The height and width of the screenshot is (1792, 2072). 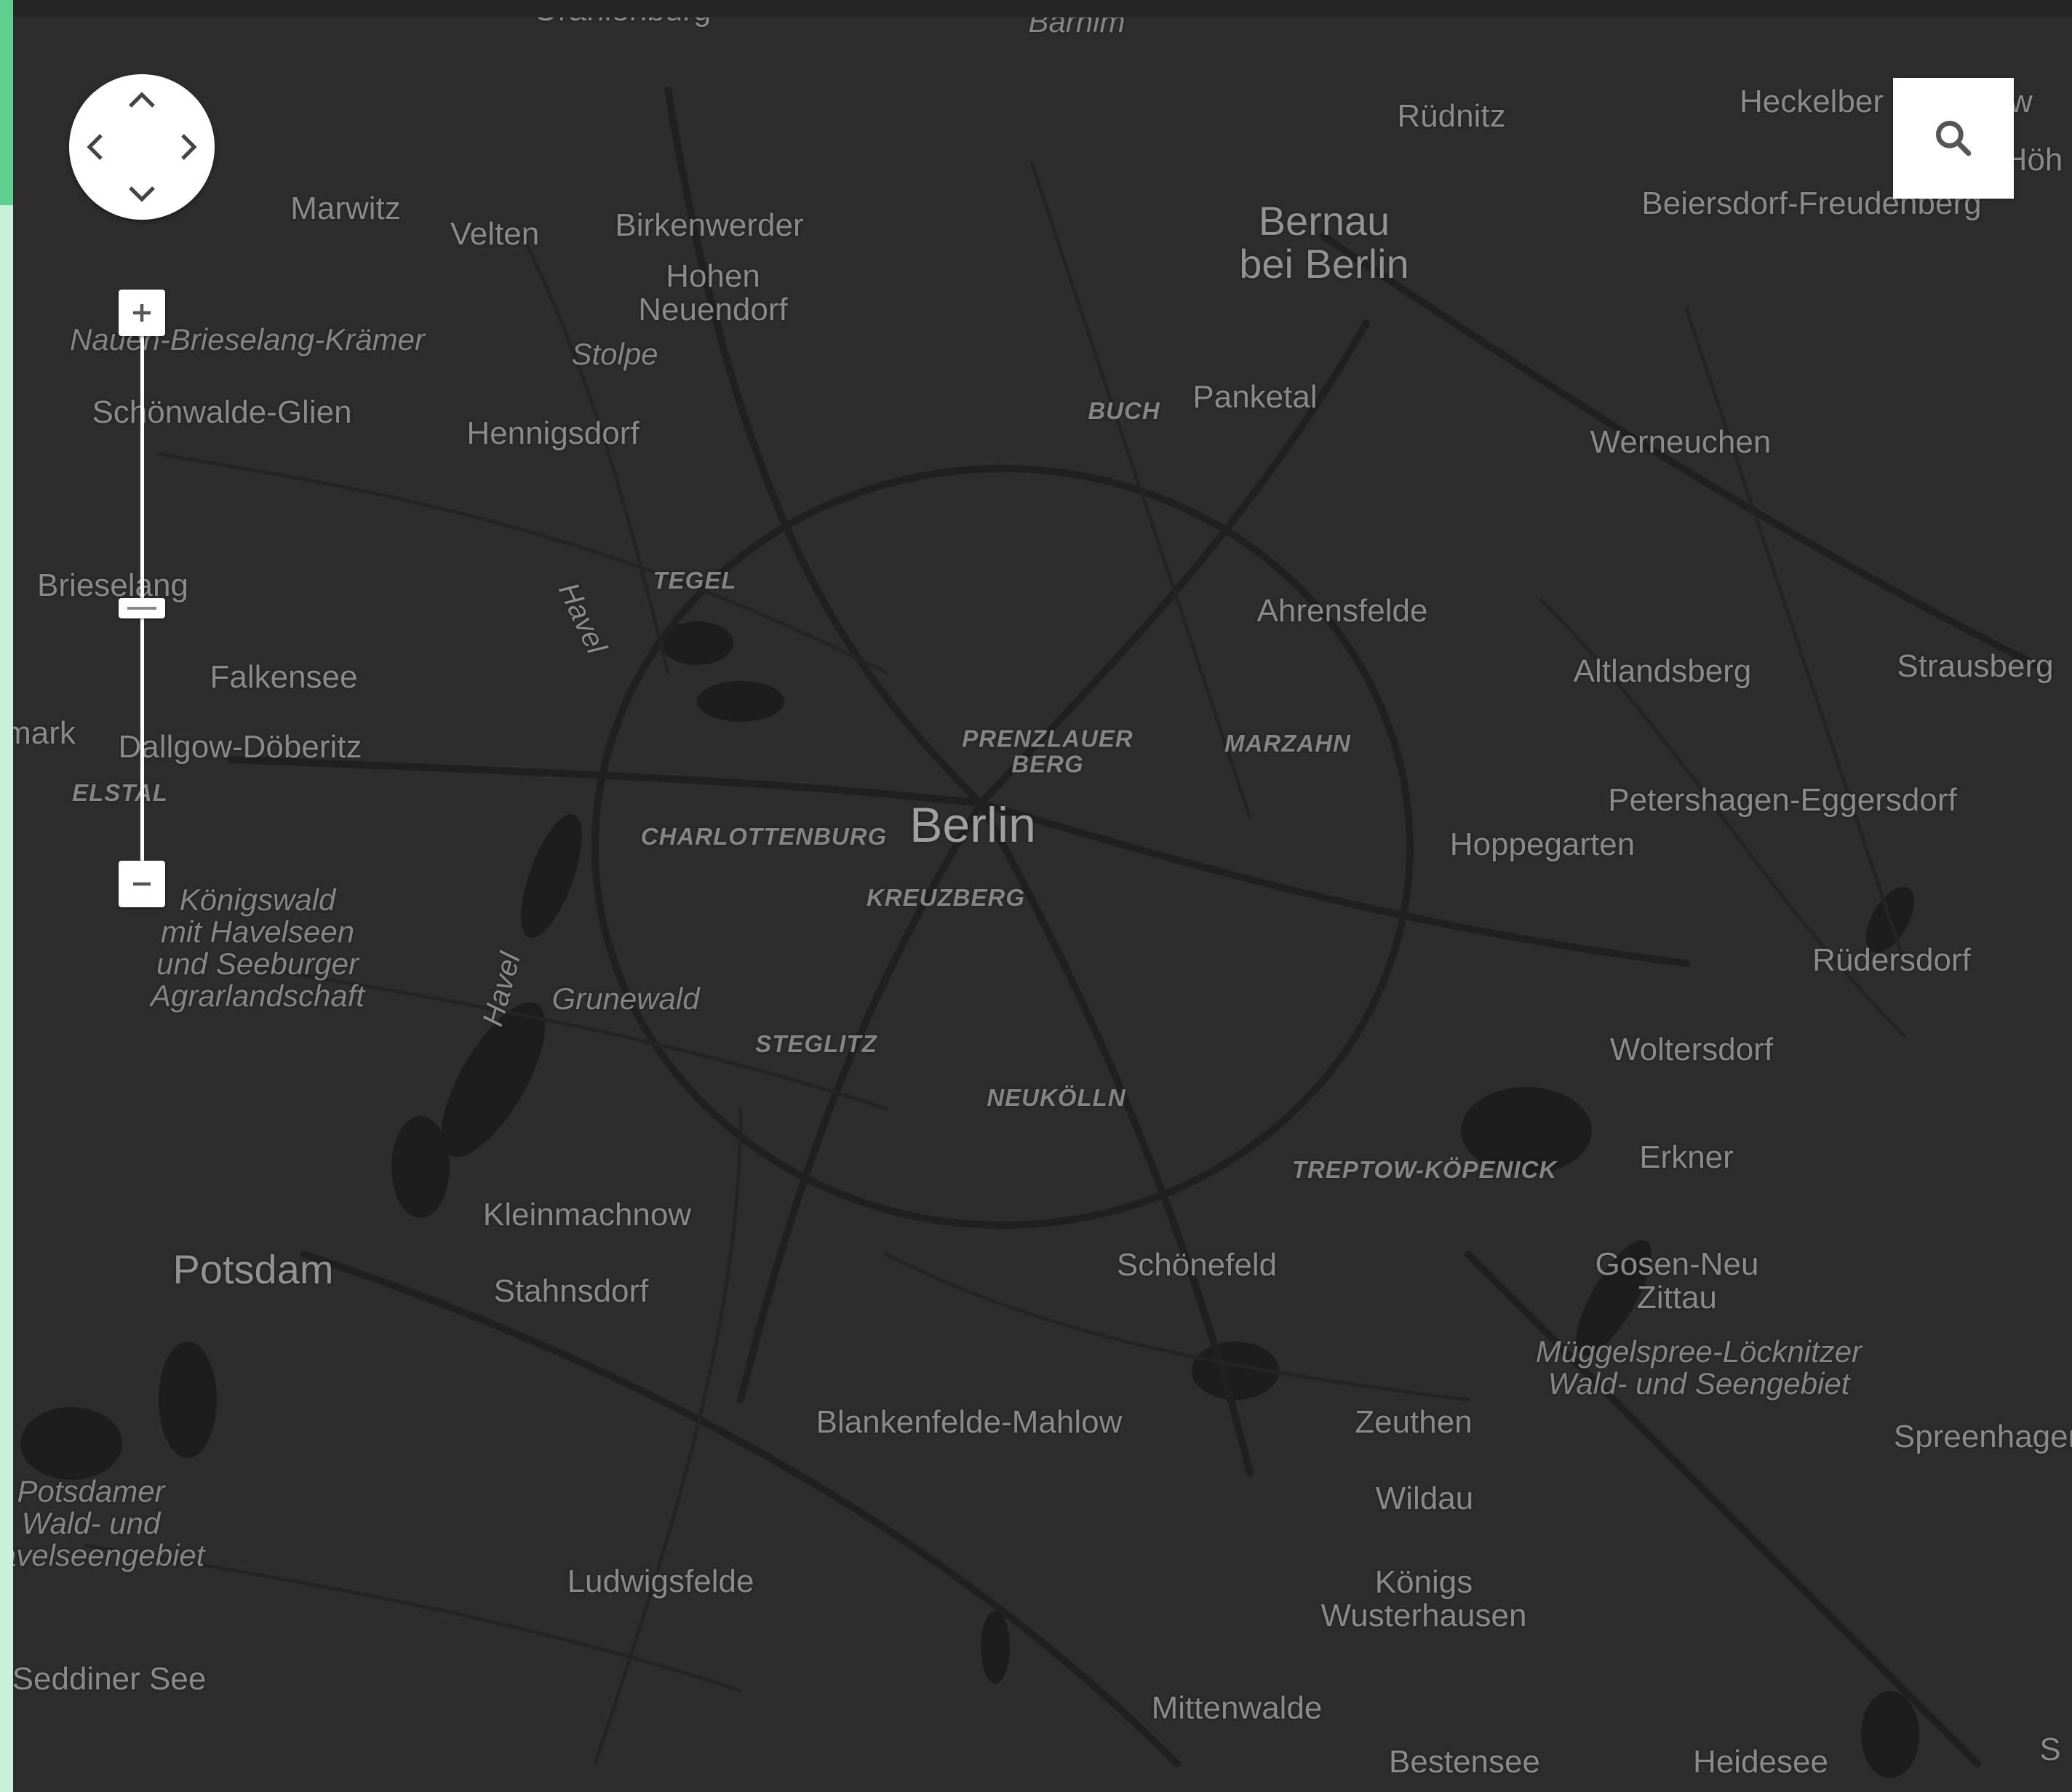 What do you see at coordinates (552, 433) in the screenshot?
I see `map-label-town: Hennigsdorf` at bounding box center [552, 433].